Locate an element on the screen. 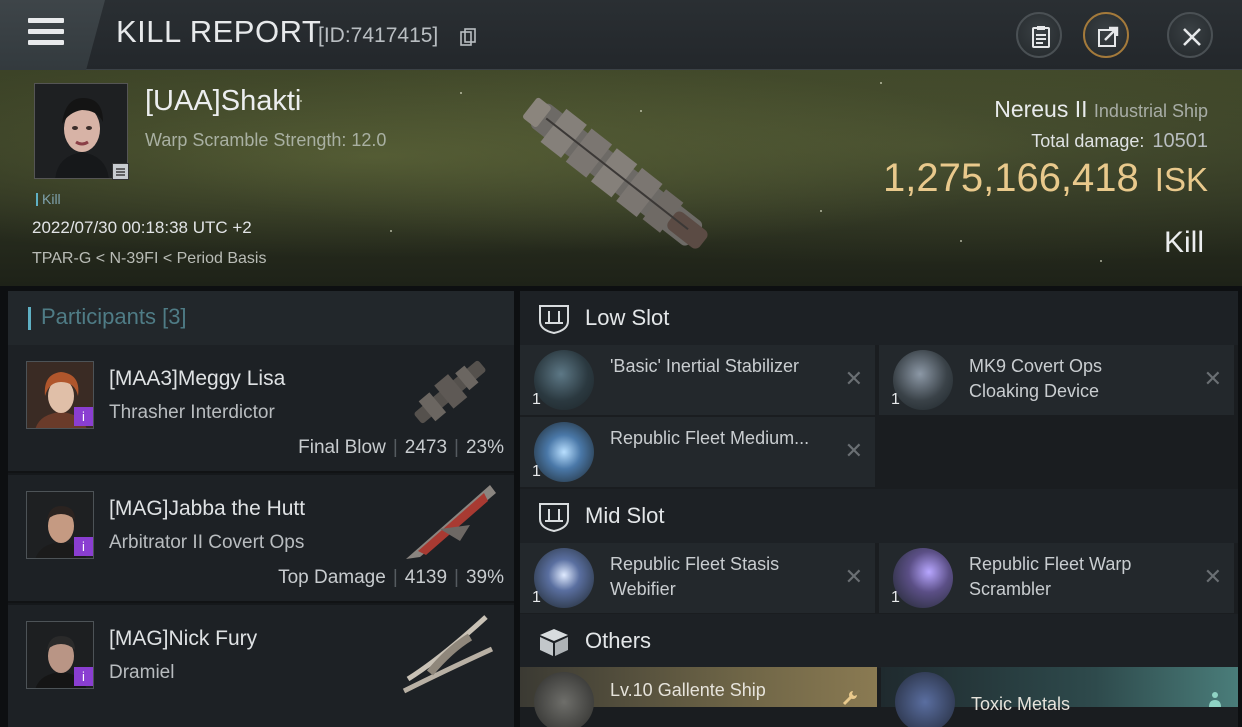 The width and height of the screenshot is (1242, 727). clipboard-icon is located at coordinates (1041, 37).